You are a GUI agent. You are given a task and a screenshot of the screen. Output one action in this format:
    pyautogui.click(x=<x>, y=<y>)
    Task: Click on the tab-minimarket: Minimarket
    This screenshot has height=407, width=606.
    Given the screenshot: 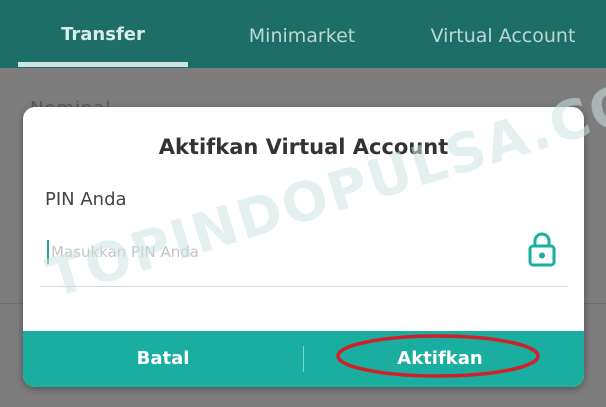 What is the action you would take?
    pyautogui.click(x=302, y=34)
    